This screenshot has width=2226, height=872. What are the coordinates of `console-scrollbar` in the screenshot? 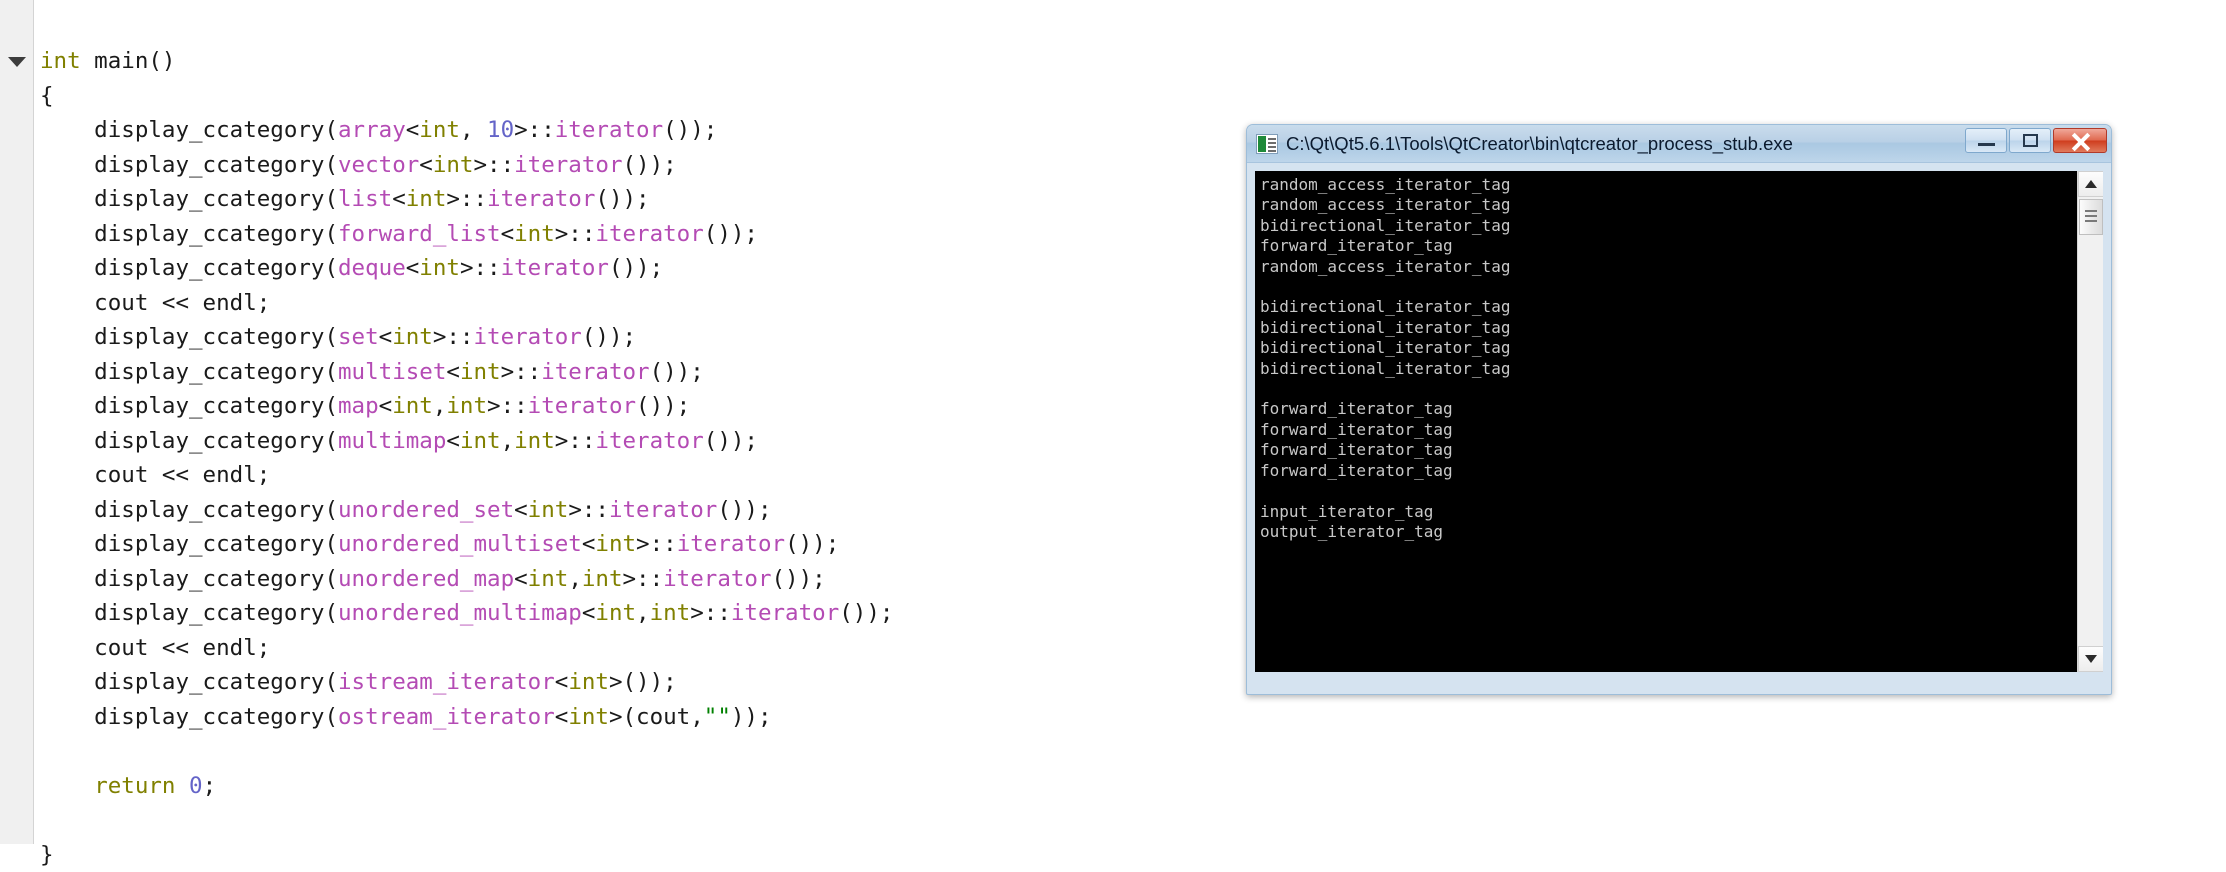 It's located at (2090, 421).